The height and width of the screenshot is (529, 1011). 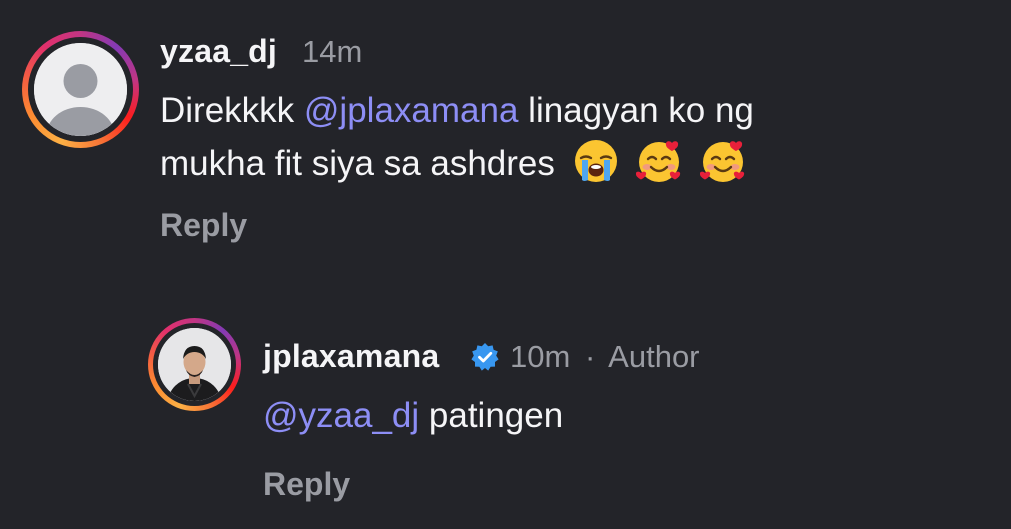 I want to click on comment-text-line2: mukha fit siya sa ashdres, so click(x=453, y=163).